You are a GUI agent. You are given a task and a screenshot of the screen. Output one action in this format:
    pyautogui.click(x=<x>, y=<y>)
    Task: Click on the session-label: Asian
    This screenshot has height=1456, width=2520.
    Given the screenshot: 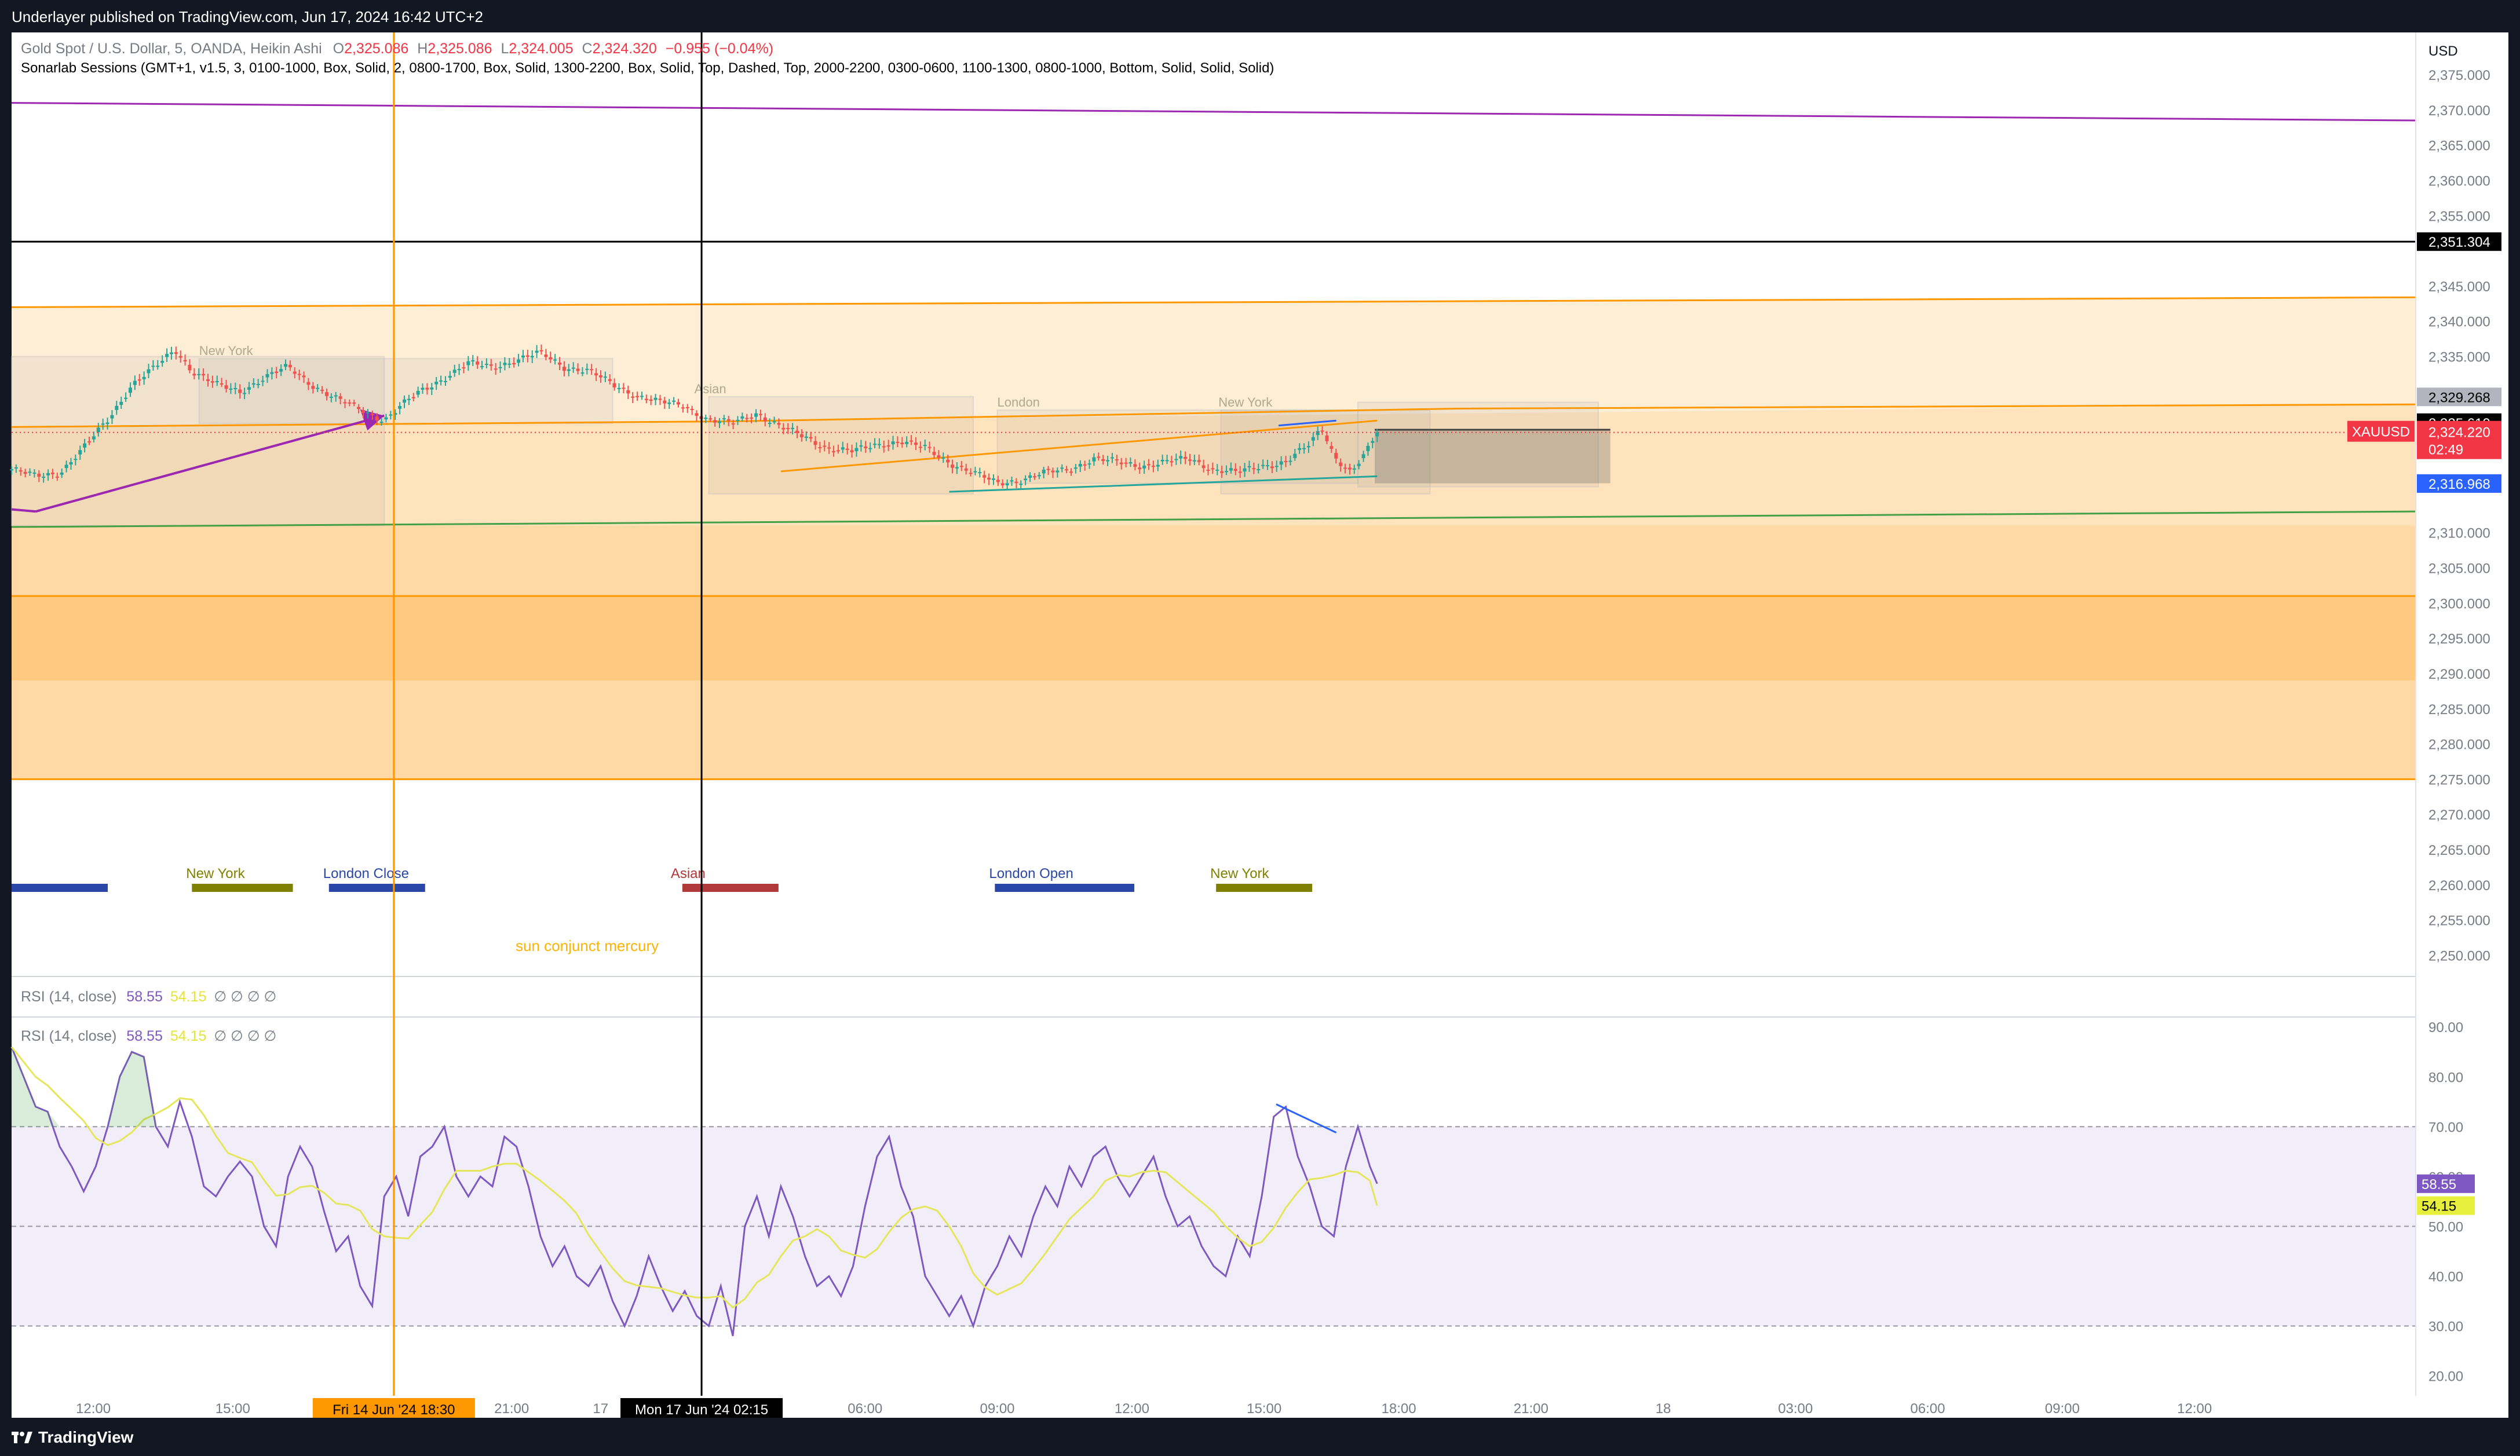 What is the action you would take?
    pyautogui.click(x=689, y=874)
    